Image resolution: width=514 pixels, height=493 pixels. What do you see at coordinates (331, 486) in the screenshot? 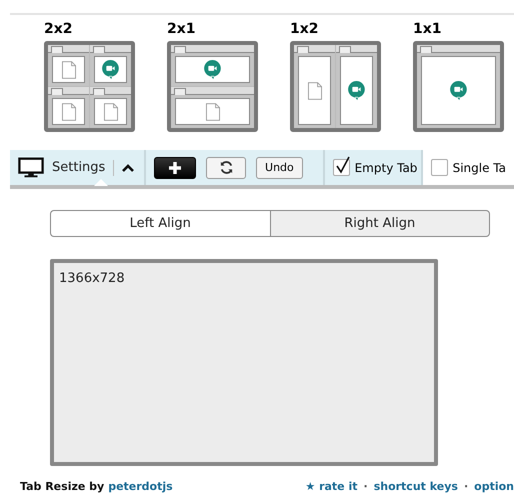
I see `footer-link: ★ rate it` at bounding box center [331, 486].